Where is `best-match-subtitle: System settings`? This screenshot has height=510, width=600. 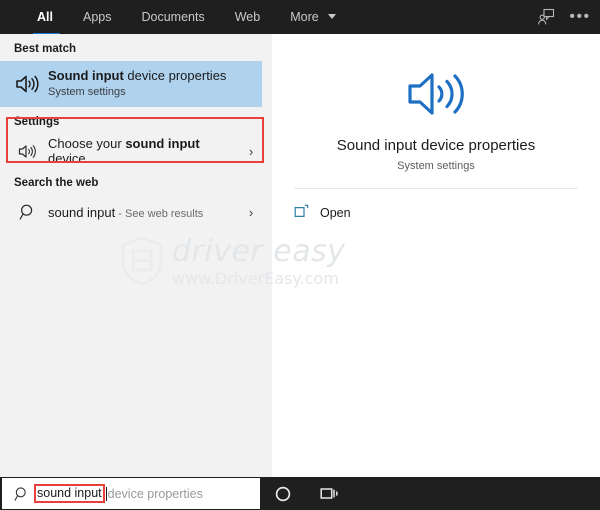
best-match-subtitle: System settings is located at coordinates (87, 92).